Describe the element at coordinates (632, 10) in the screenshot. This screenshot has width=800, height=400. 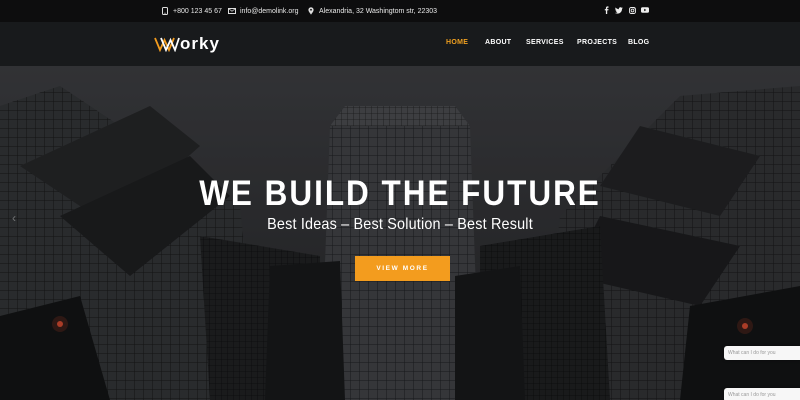
I see `instagram-icon` at that location.